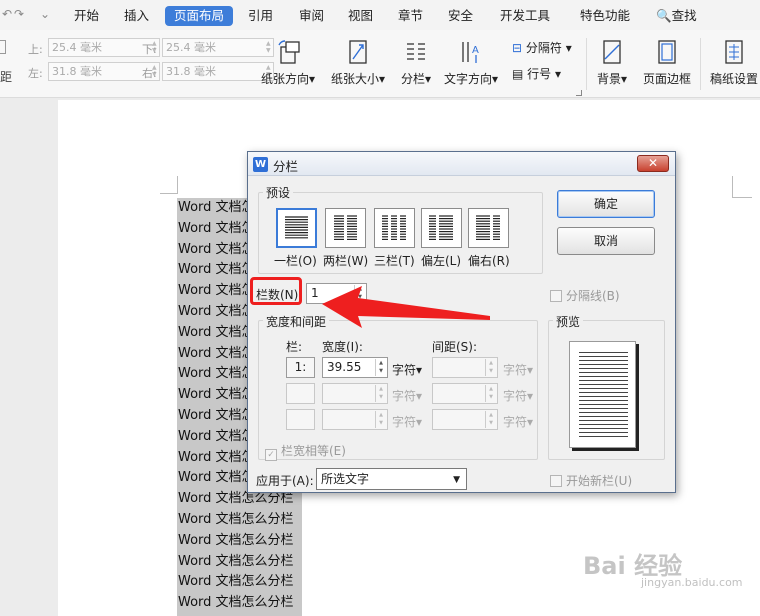 The image size is (760, 616). Describe the element at coordinates (276, 291) in the screenshot. I see `annotation-highlight-box` at that location.